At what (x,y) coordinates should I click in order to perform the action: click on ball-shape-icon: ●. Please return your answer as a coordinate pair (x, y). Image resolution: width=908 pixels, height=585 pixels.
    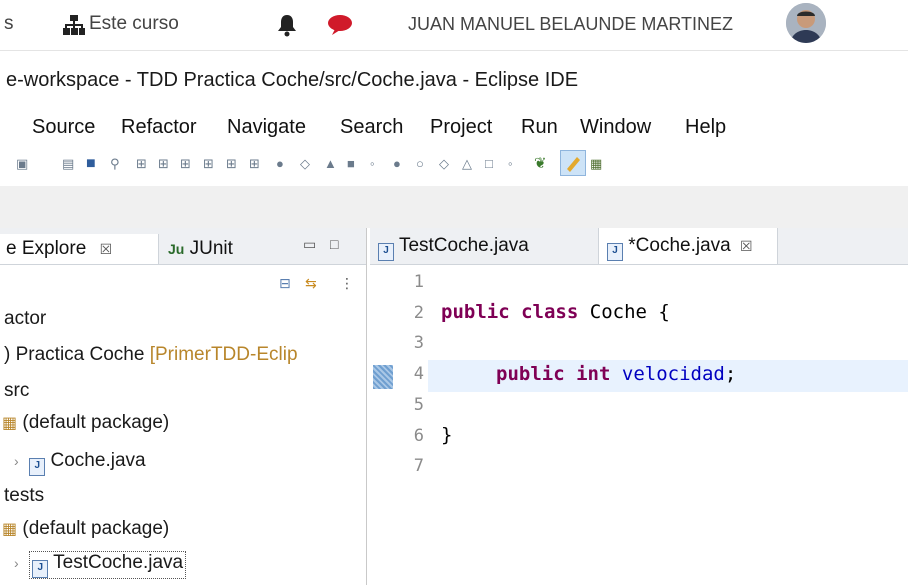
    Looking at the image, I should click on (397, 164).